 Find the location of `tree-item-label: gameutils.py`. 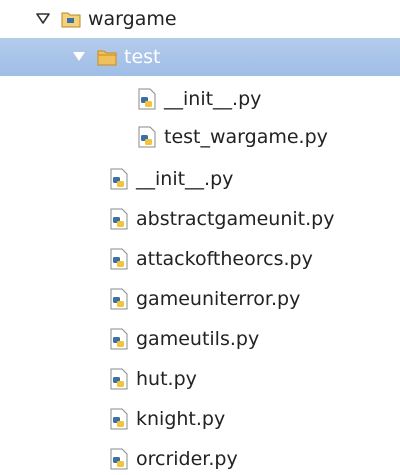

tree-item-label: gameutils.py is located at coordinates (198, 338).